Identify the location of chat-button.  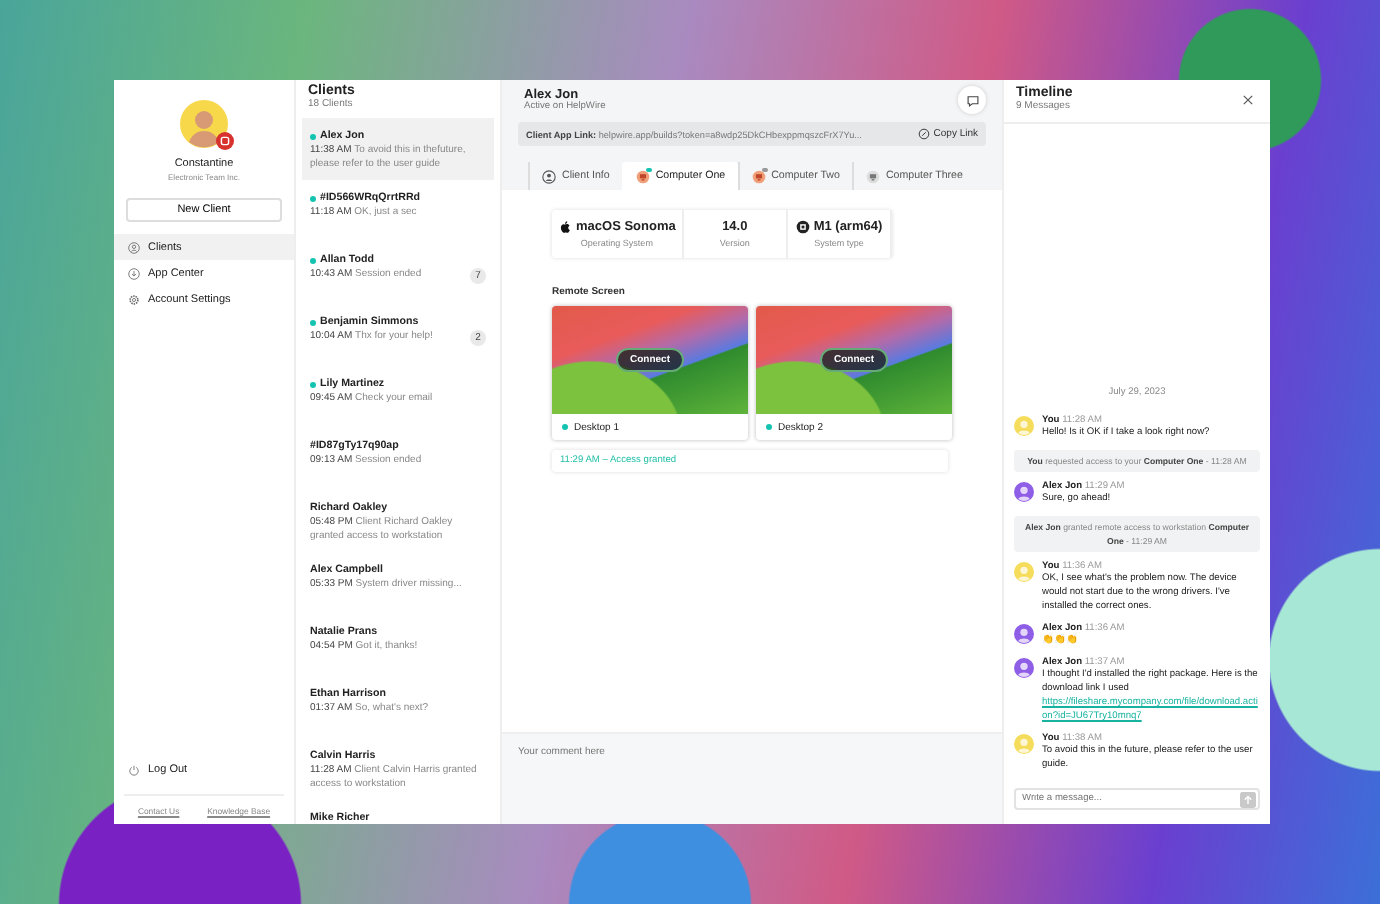
(972, 100).